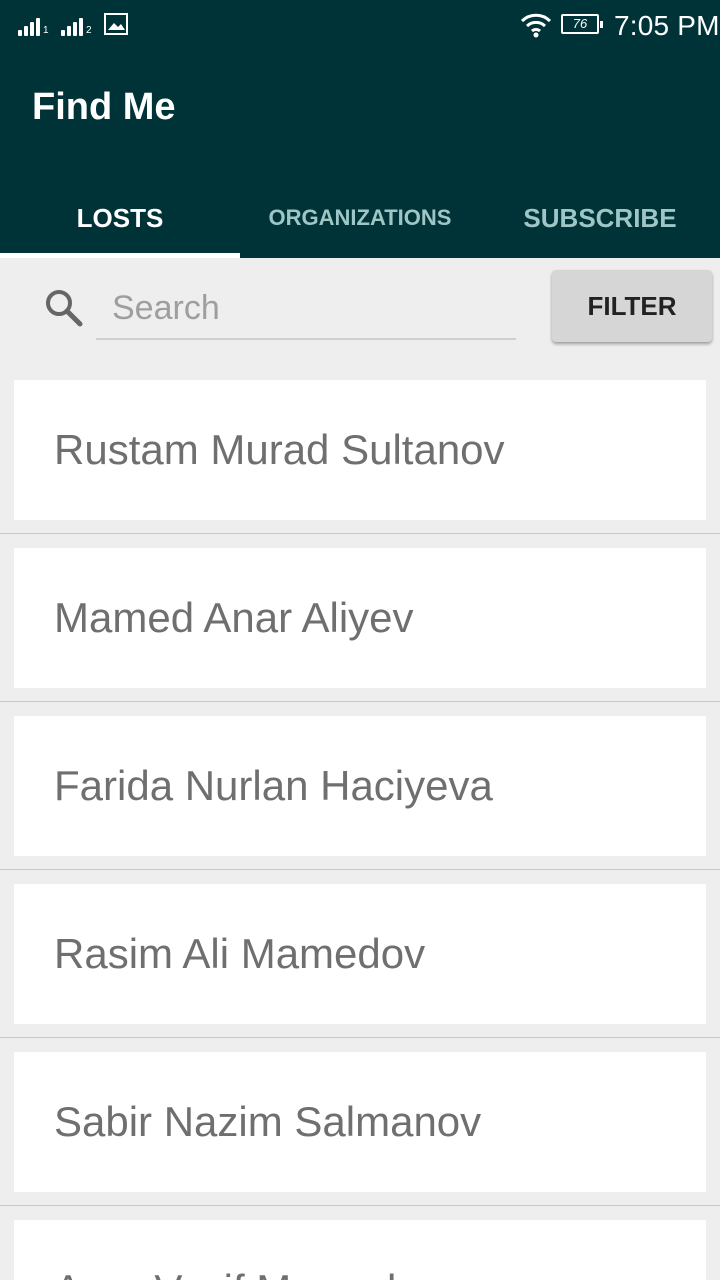 Image resolution: width=720 pixels, height=1280 pixels. I want to click on wifi-icon, so click(536, 25).